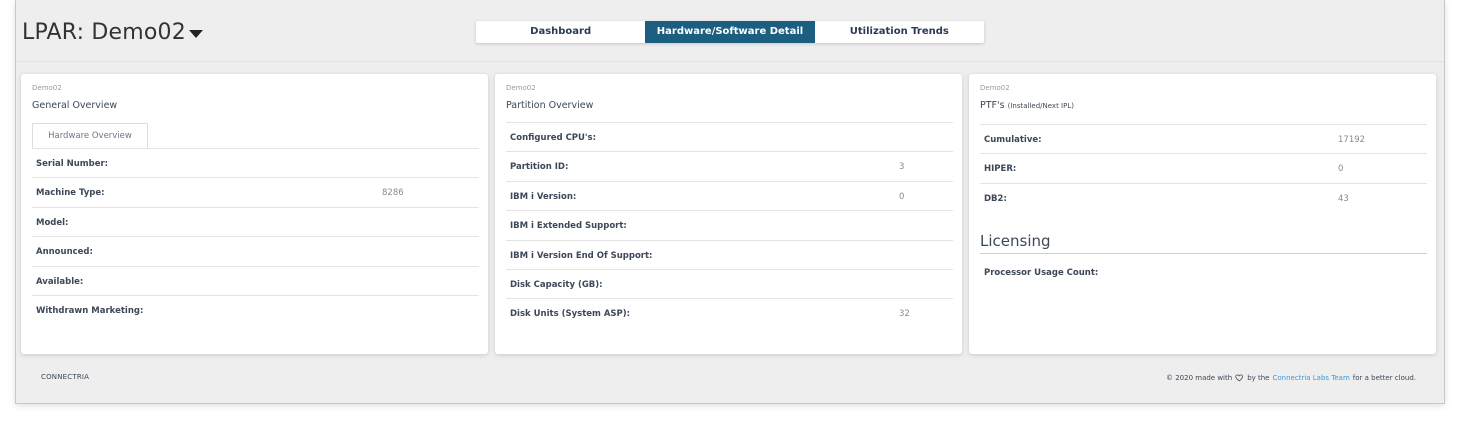 This screenshot has height=423, width=1460. Describe the element at coordinates (550, 105) in the screenshot. I see `card-title: Partition Overview` at that location.